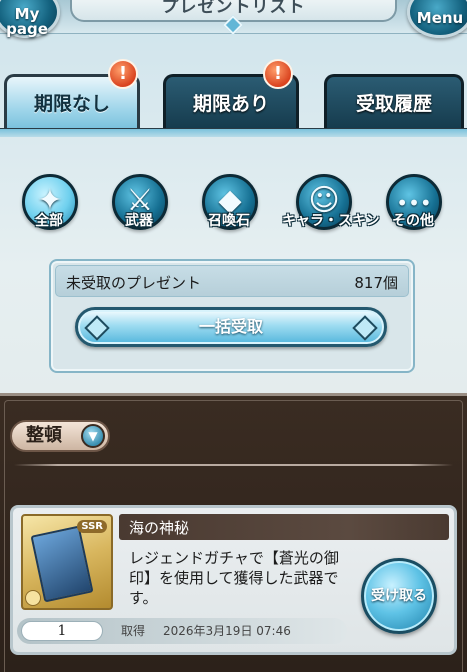  I want to click on unreceived-label: 未受取のプレゼント, so click(134, 283).